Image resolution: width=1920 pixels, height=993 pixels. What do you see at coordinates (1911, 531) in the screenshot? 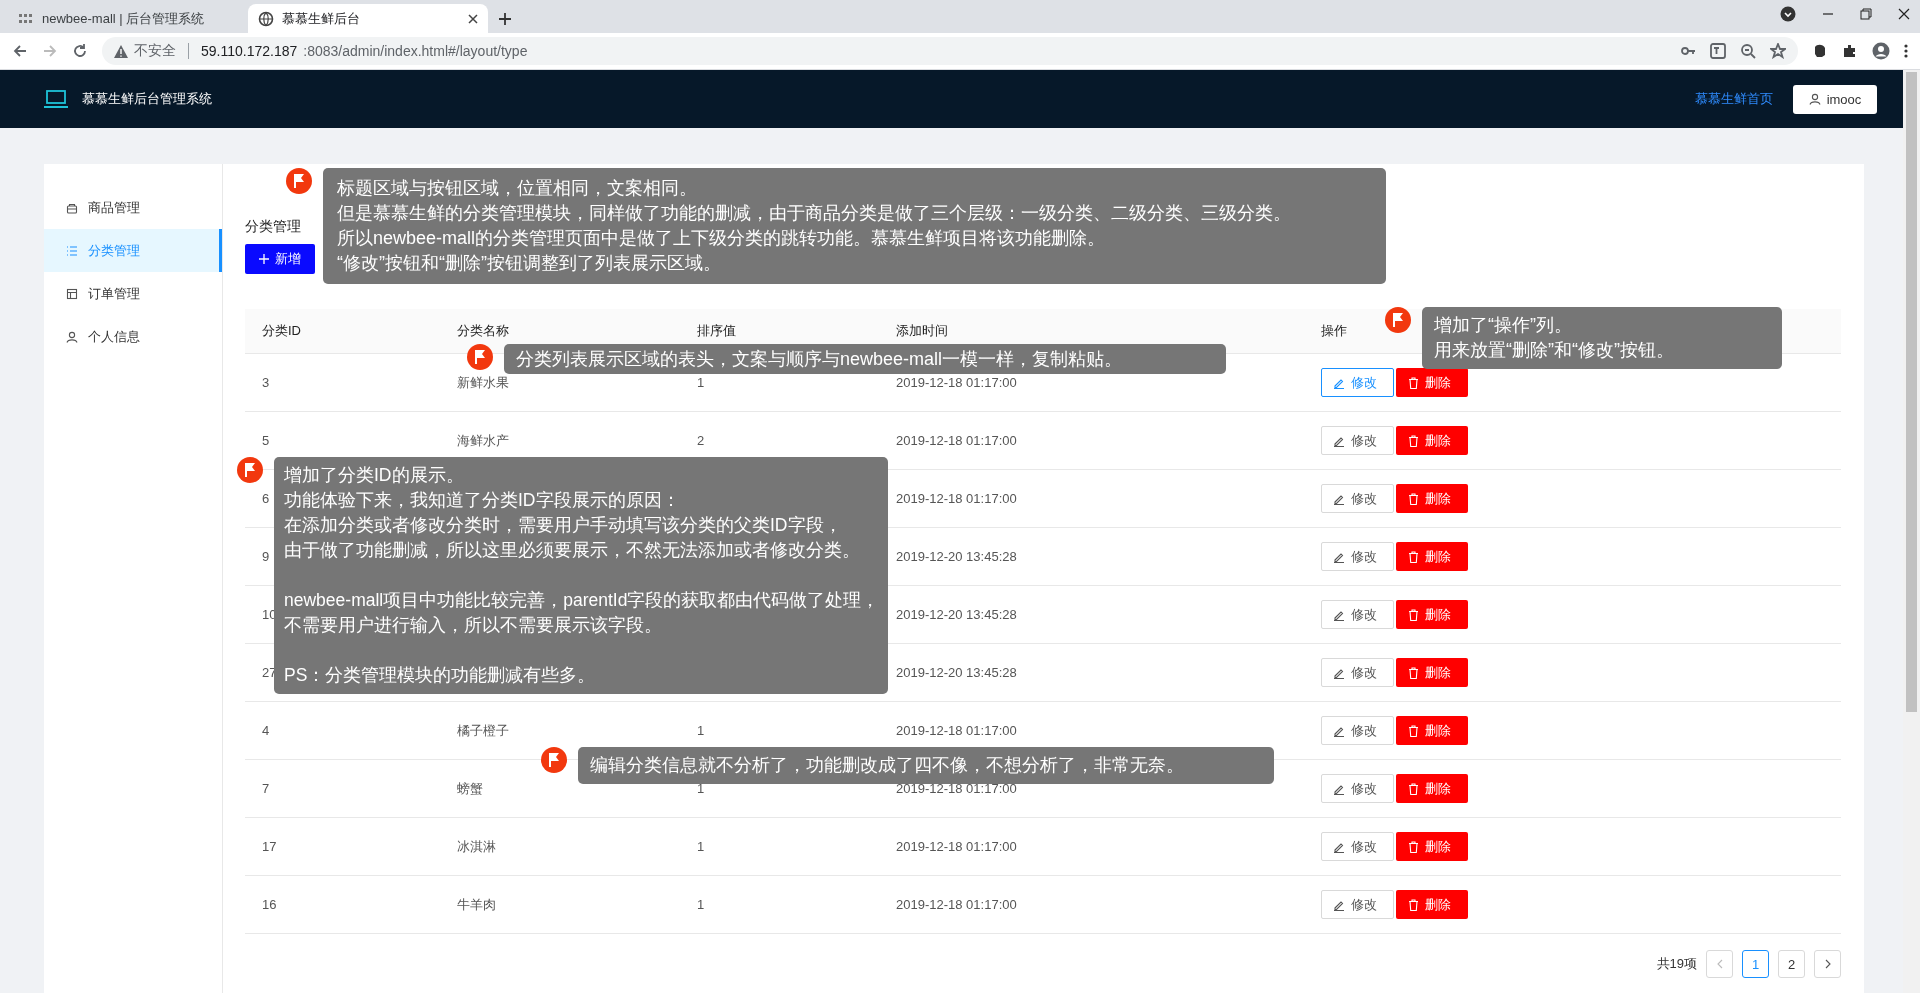
I see `scrollbar` at bounding box center [1911, 531].